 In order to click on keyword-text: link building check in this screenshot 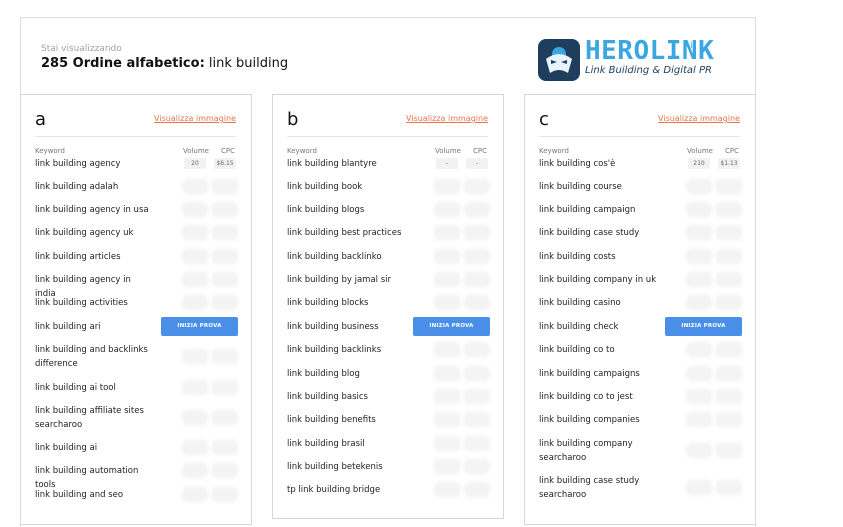, I will do `click(598, 327)`.